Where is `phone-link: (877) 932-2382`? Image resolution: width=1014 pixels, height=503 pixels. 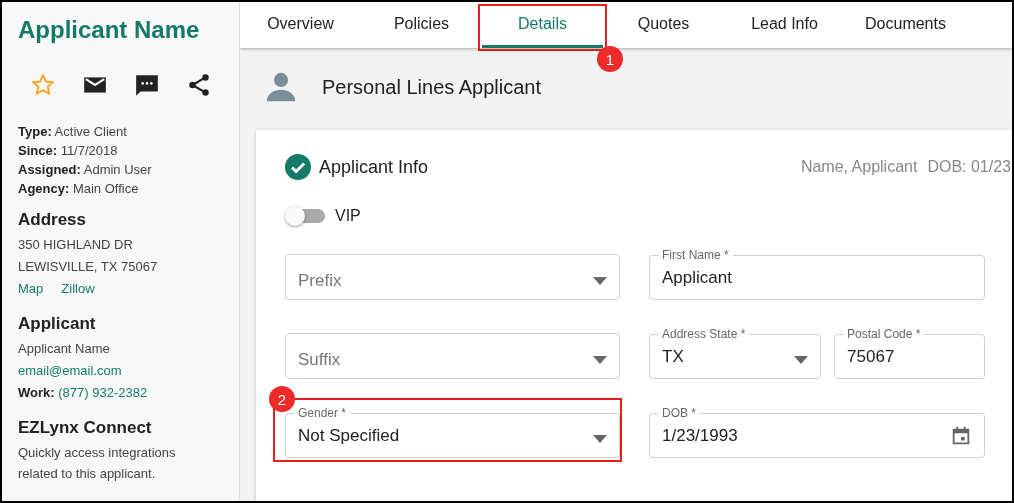 phone-link: (877) 932-2382 is located at coordinates (103, 392).